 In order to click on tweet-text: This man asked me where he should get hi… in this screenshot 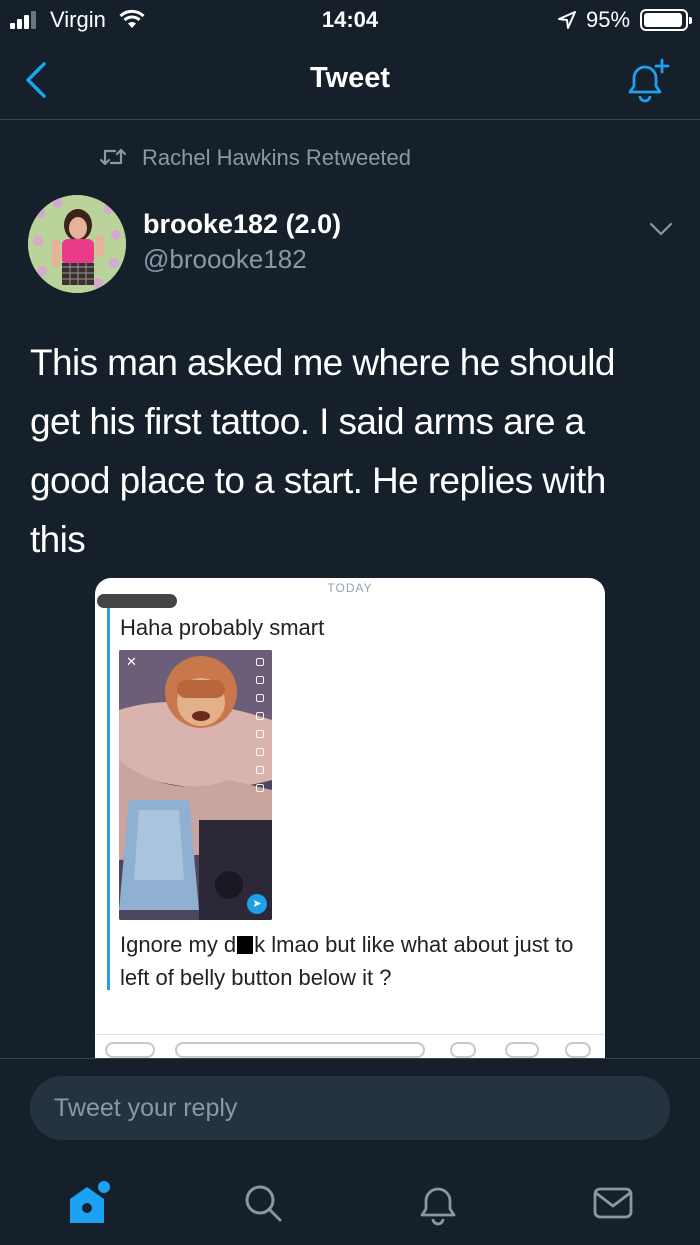, I will do `click(322, 451)`.